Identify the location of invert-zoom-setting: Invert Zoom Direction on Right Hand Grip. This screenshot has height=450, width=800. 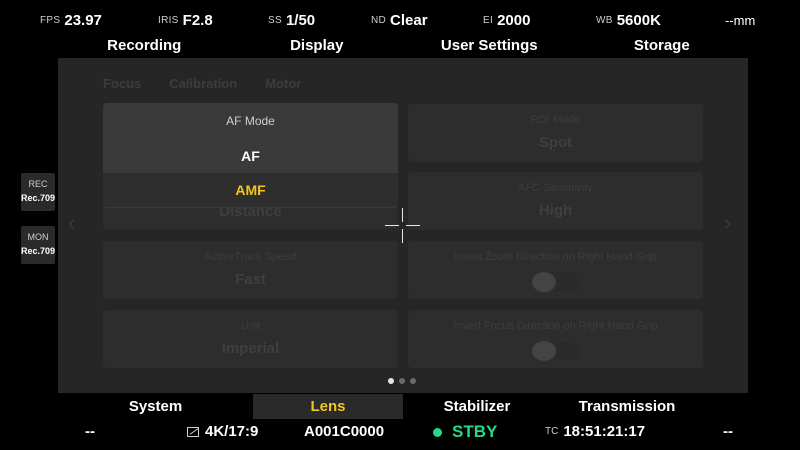
(555, 270).